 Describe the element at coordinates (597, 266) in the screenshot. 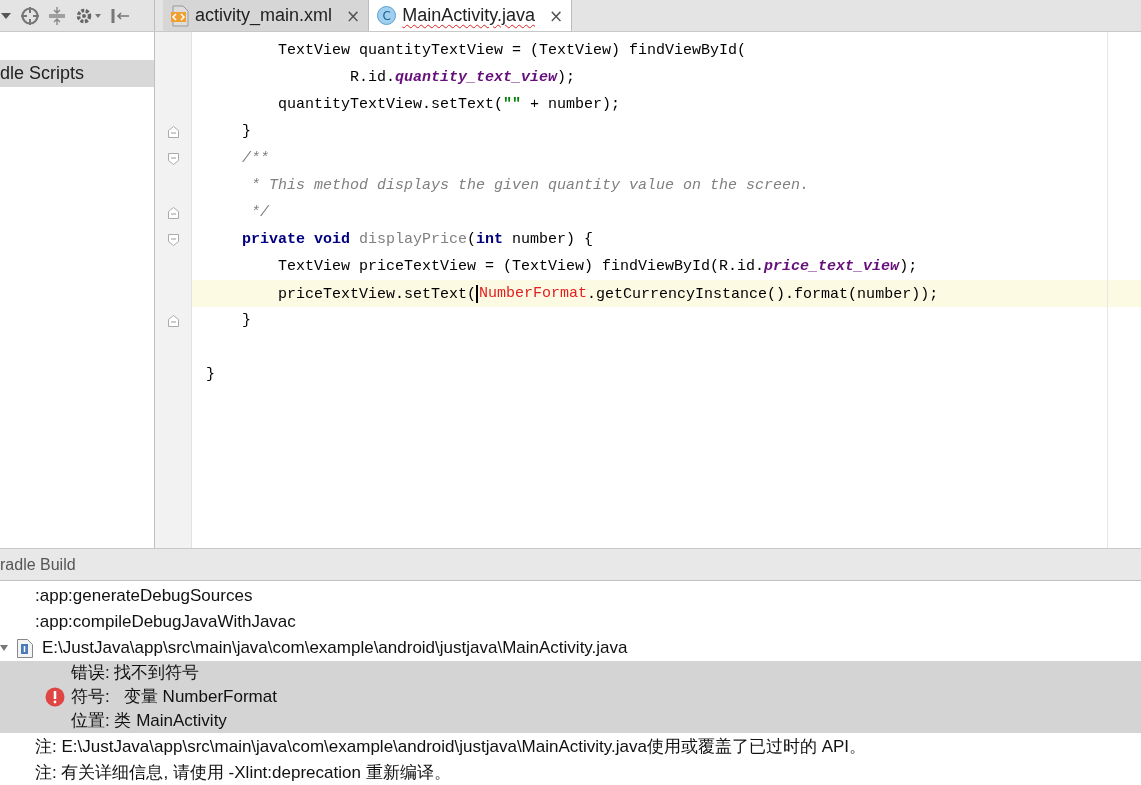

I see `code-line: TextView priceTextView = (TextView) findViewById(R.id.price_text_view);` at that location.